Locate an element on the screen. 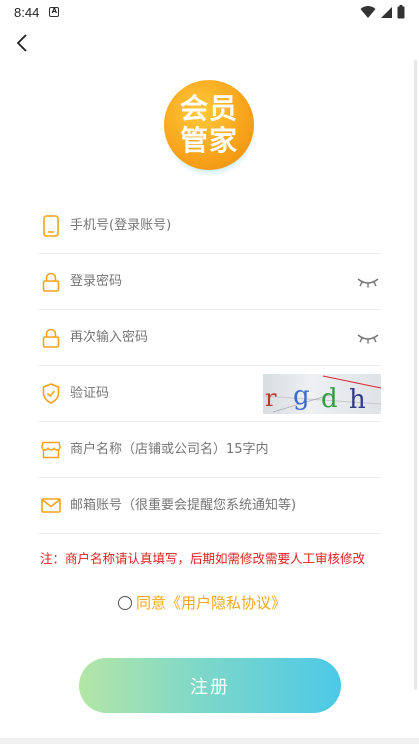  shop-name-input is located at coordinates (225, 449).